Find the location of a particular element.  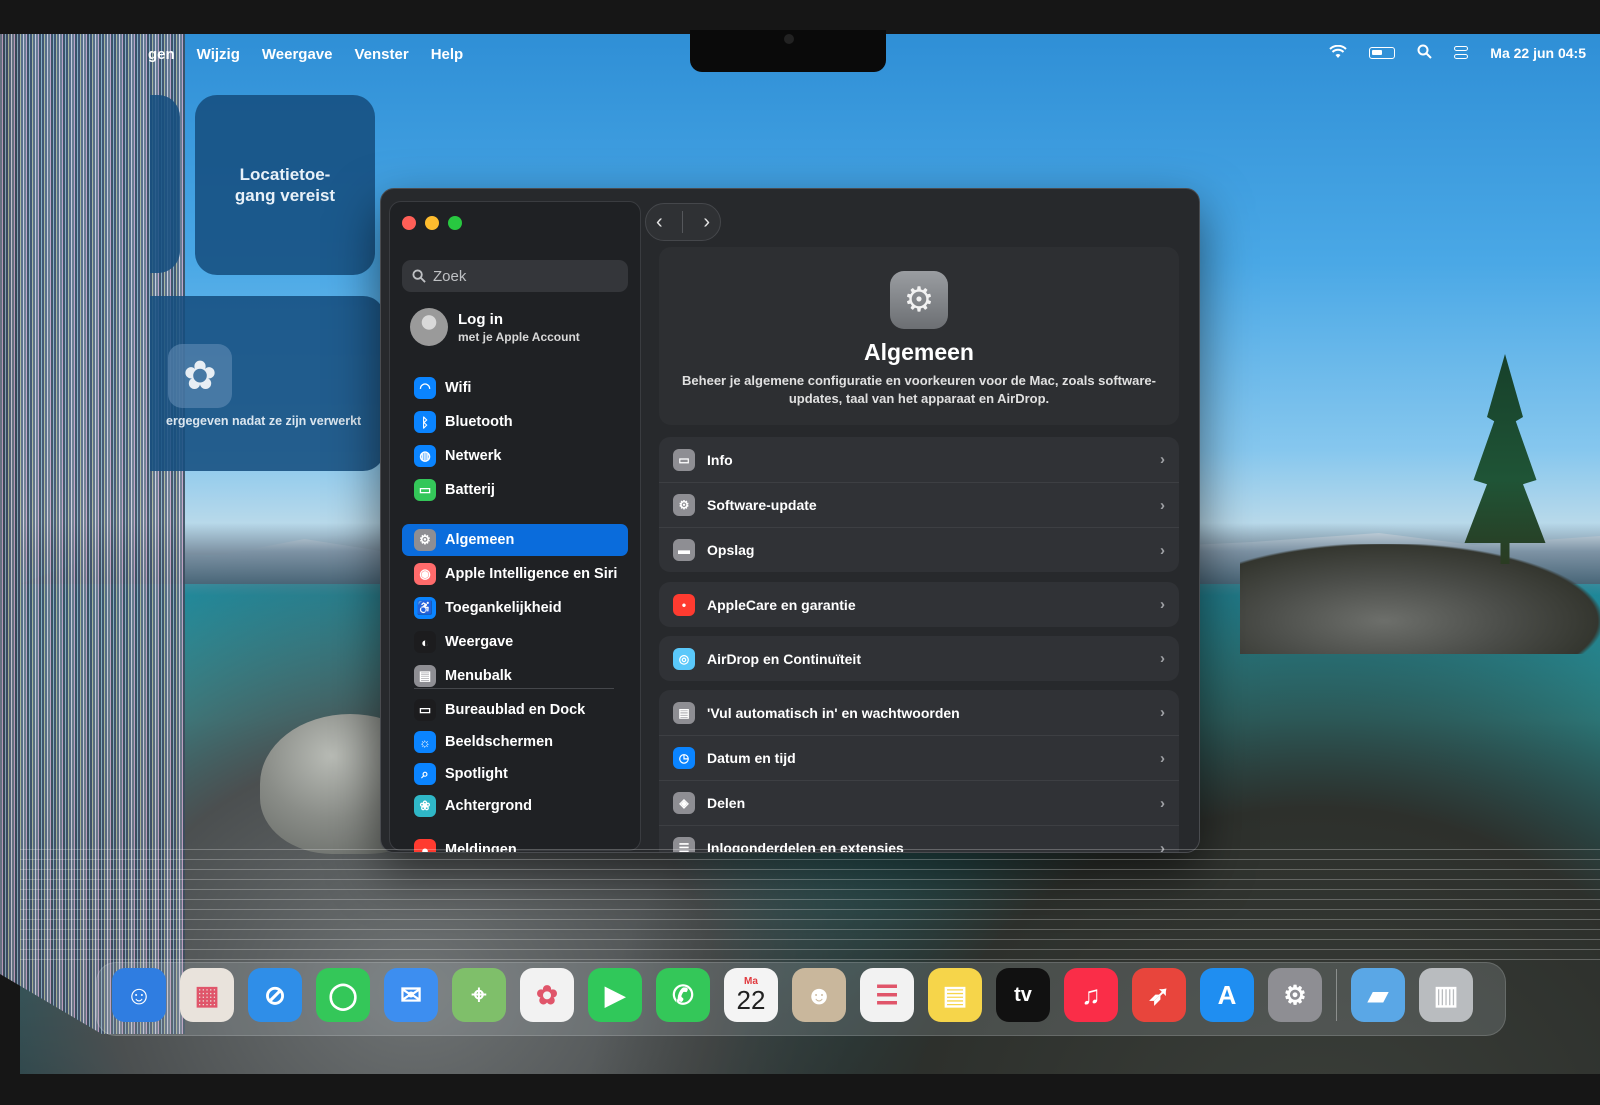

login-title: Log in is located at coordinates (480, 319).